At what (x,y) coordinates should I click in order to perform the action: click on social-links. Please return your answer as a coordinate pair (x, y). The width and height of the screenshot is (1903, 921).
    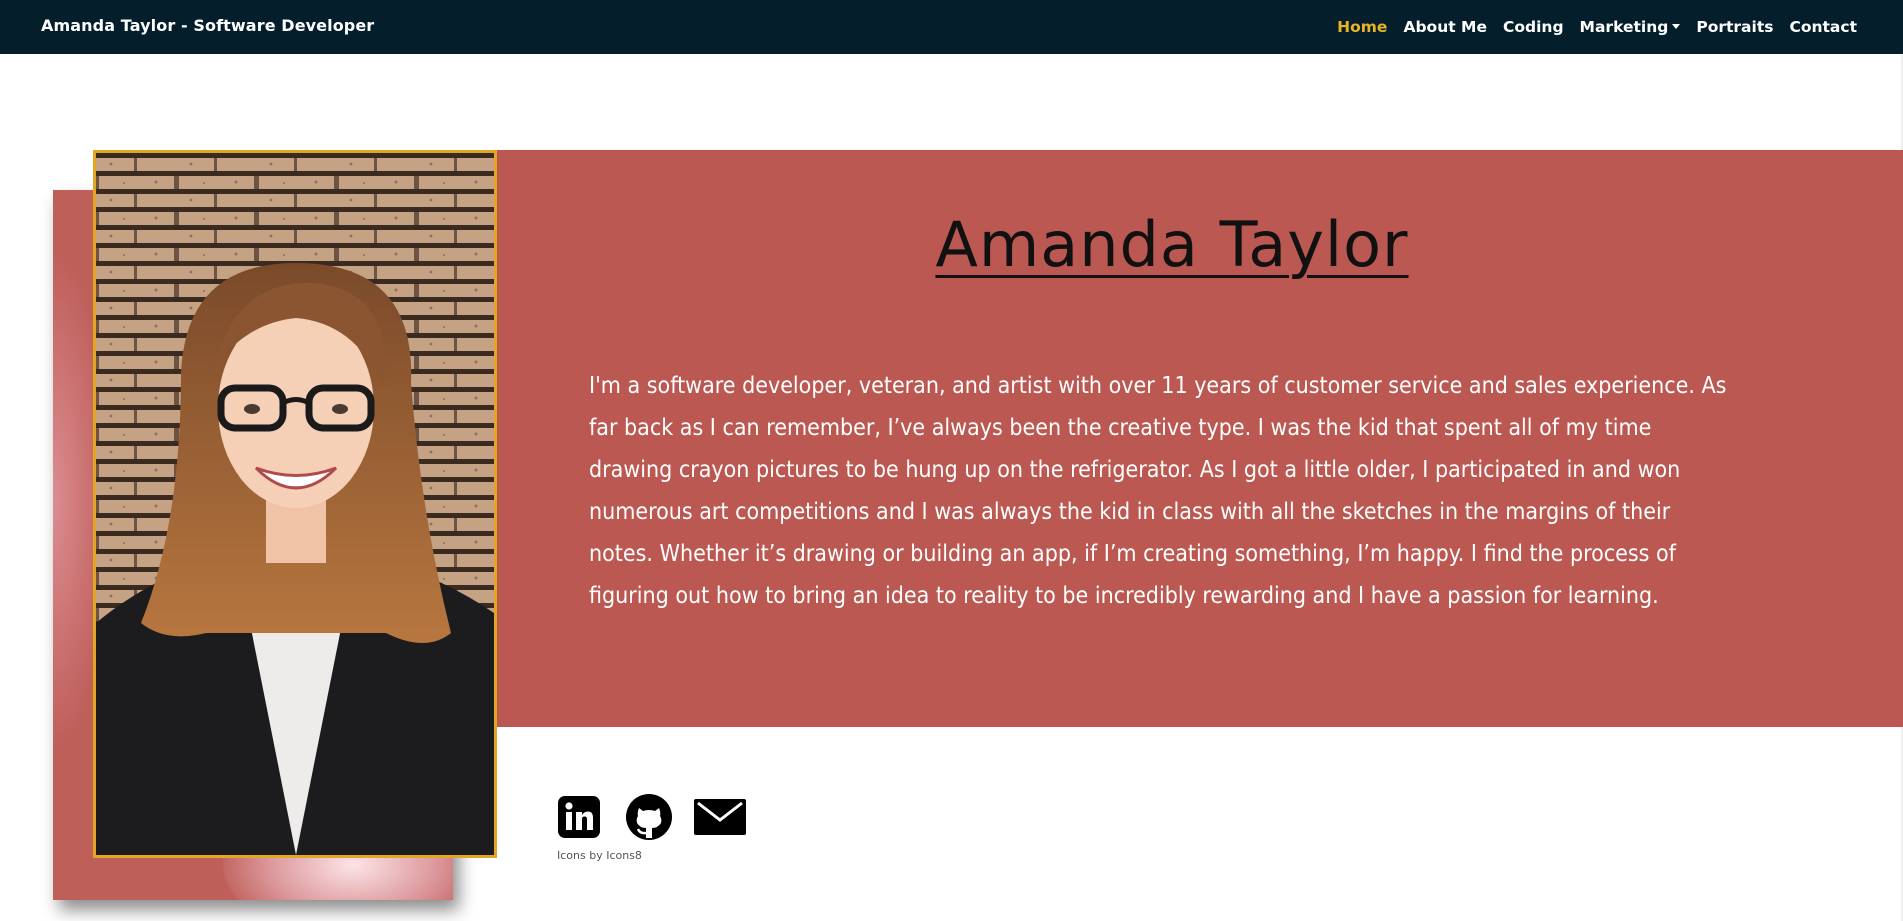
    Looking at the image, I should click on (652, 817).